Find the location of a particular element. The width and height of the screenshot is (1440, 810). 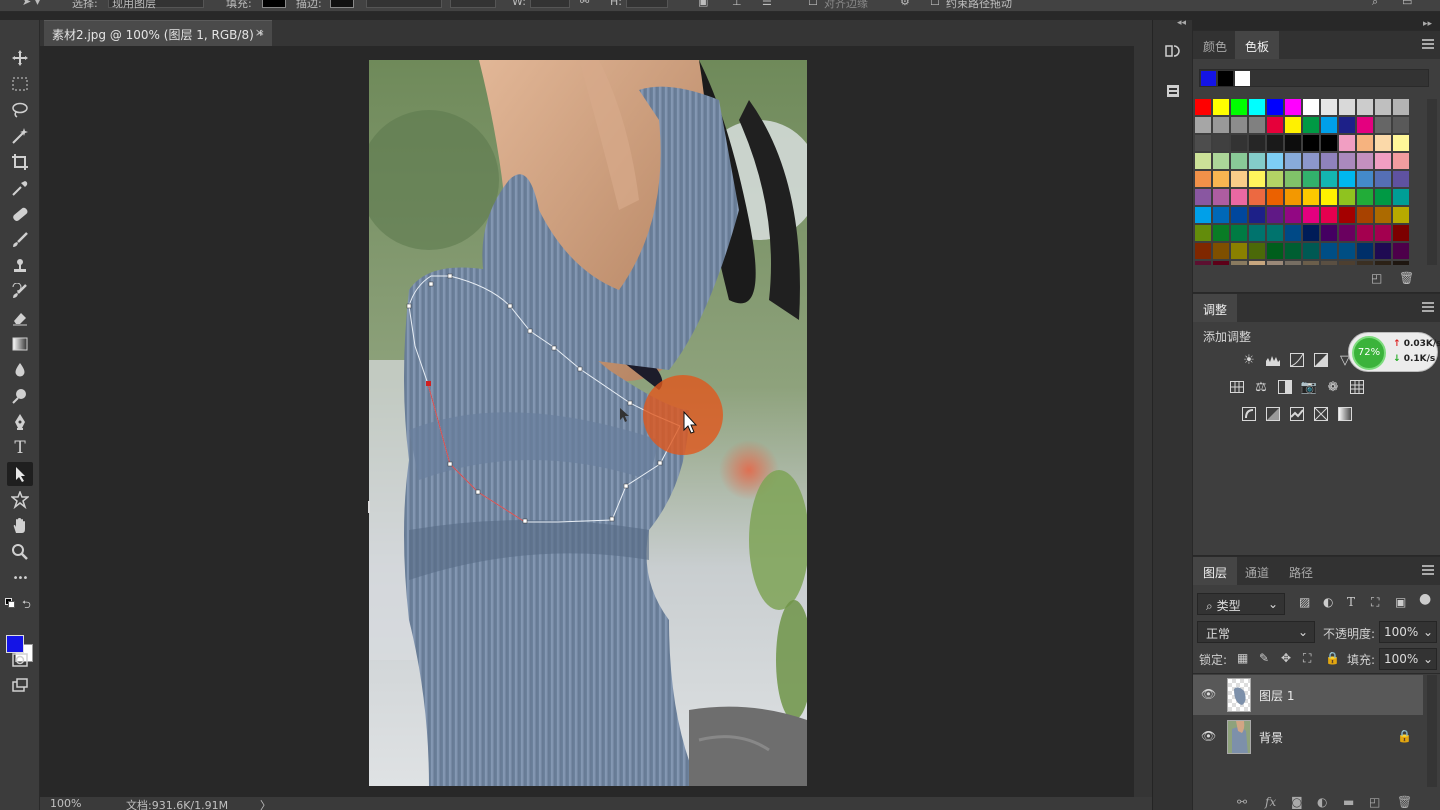

mask-icon: ◙ is located at coordinates (1297, 802).